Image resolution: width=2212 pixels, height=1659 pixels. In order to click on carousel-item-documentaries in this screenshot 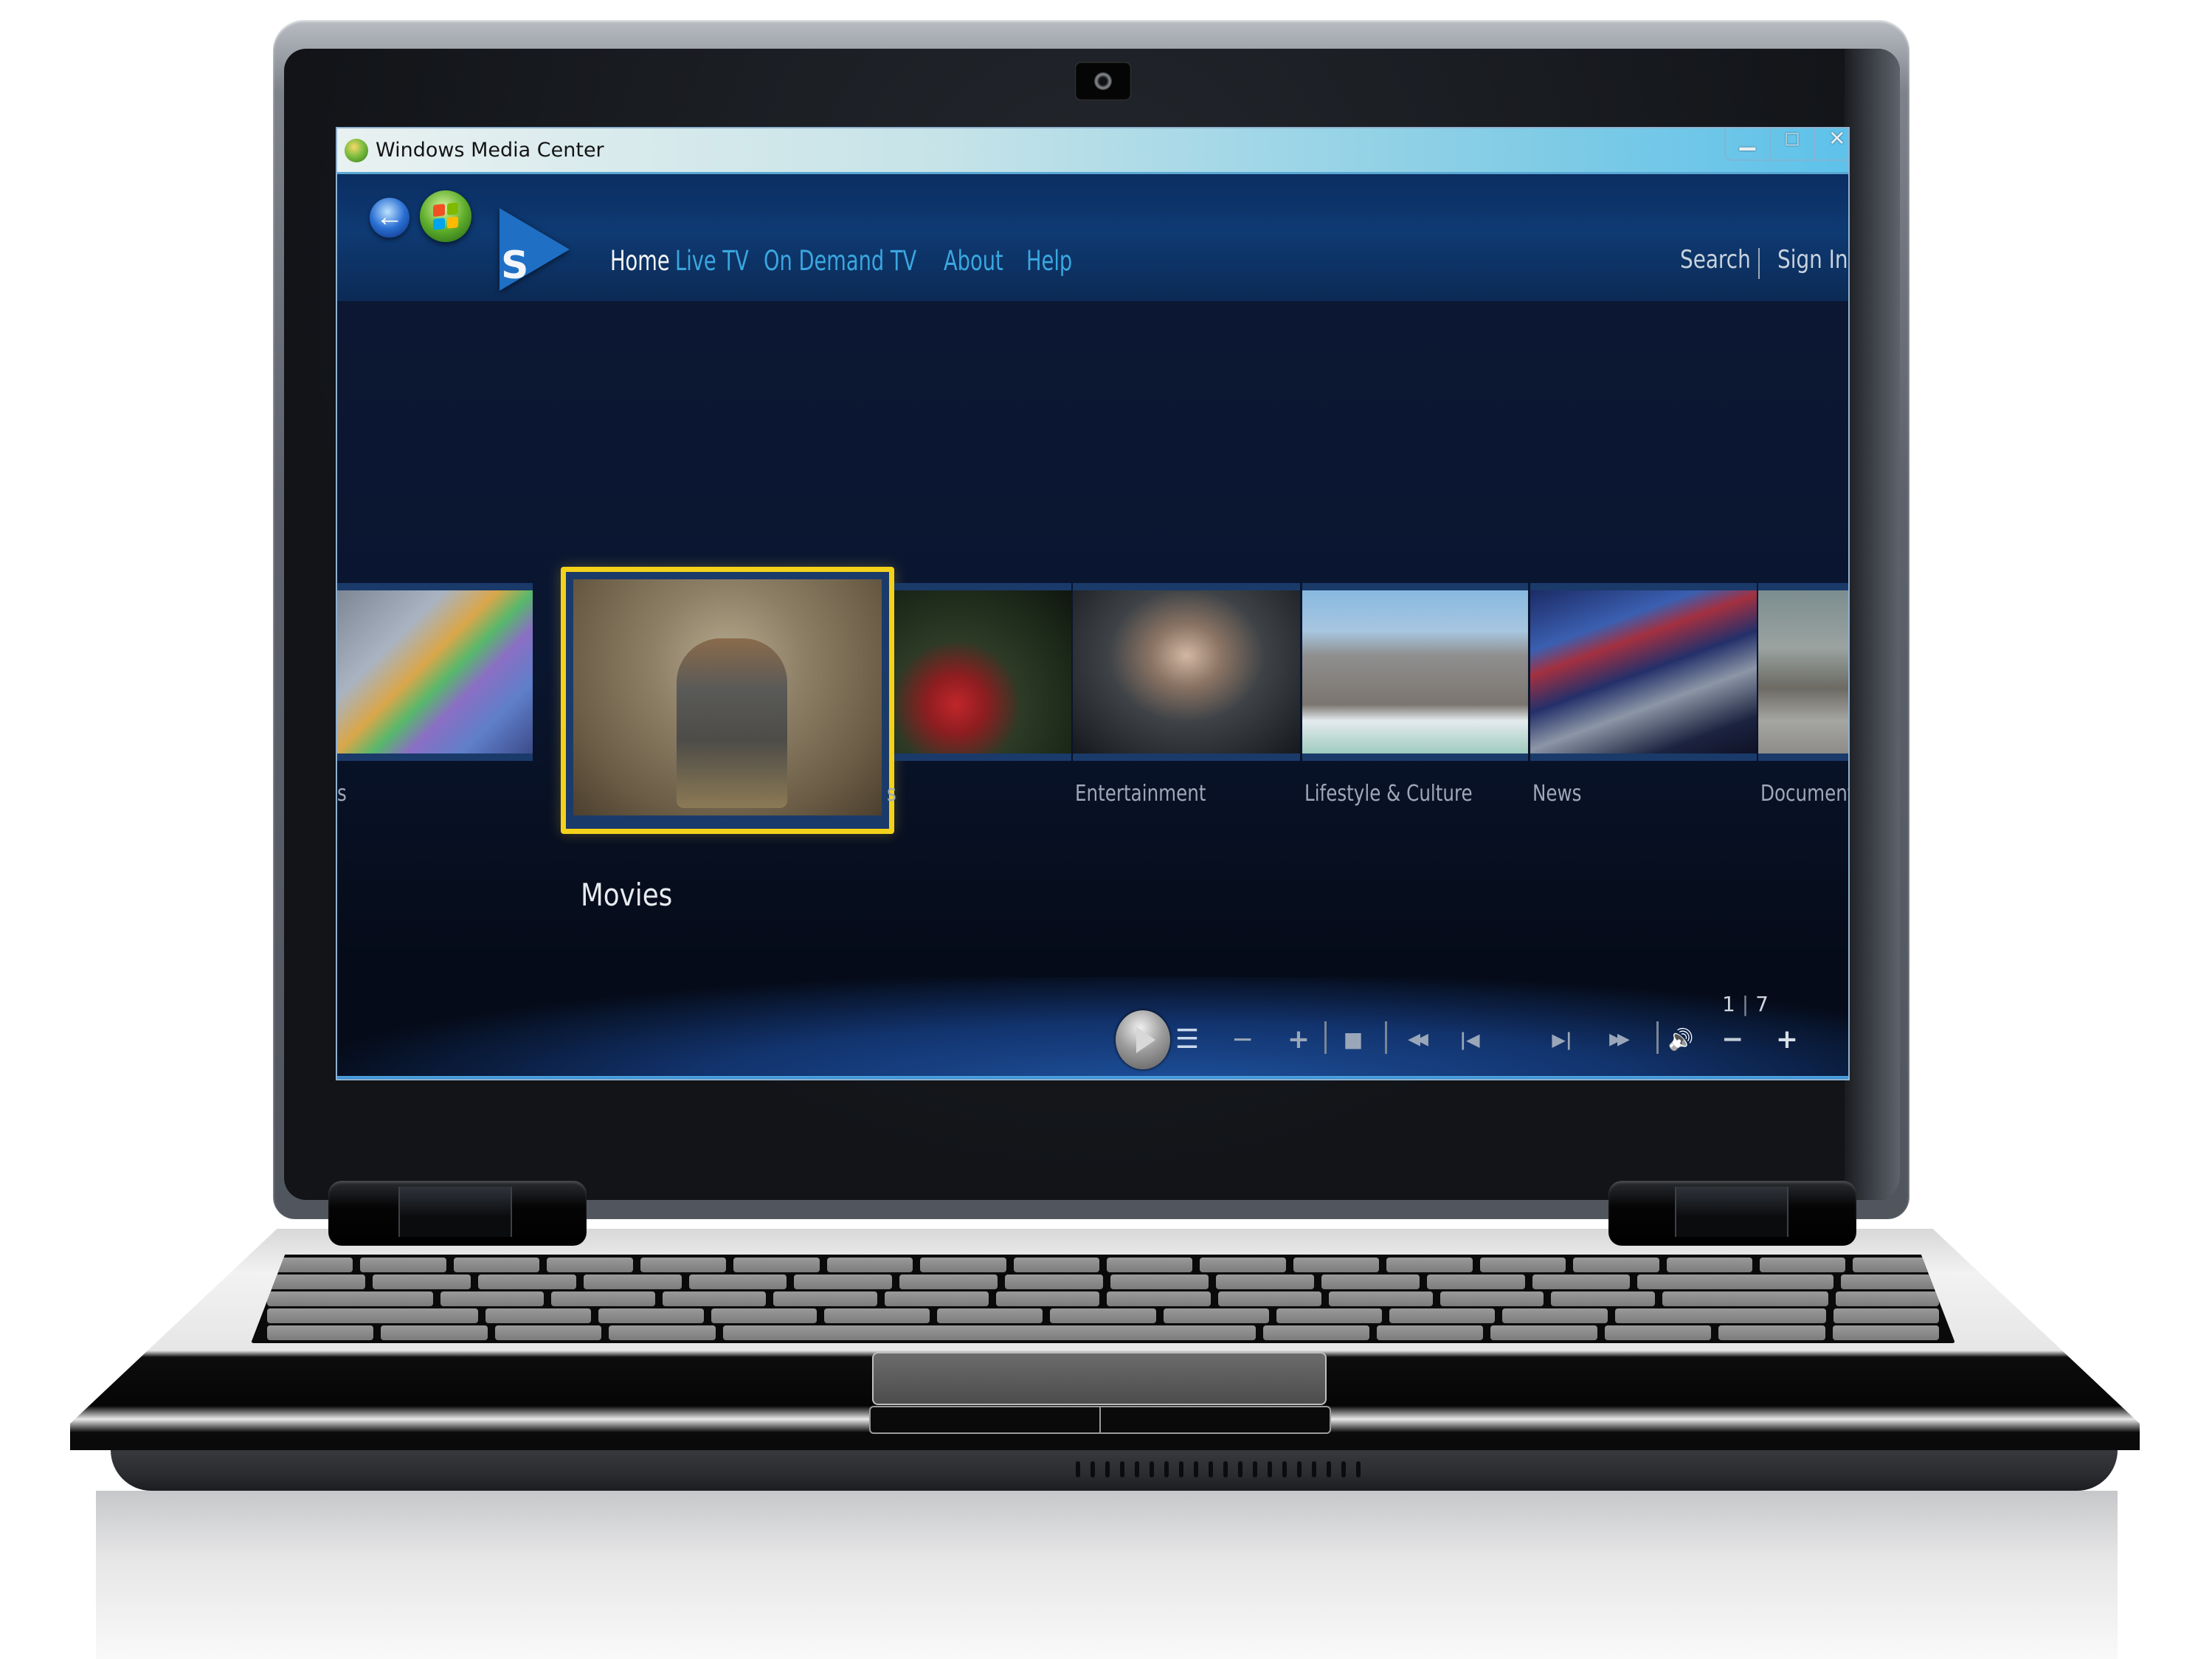, I will do `click(1803, 672)`.